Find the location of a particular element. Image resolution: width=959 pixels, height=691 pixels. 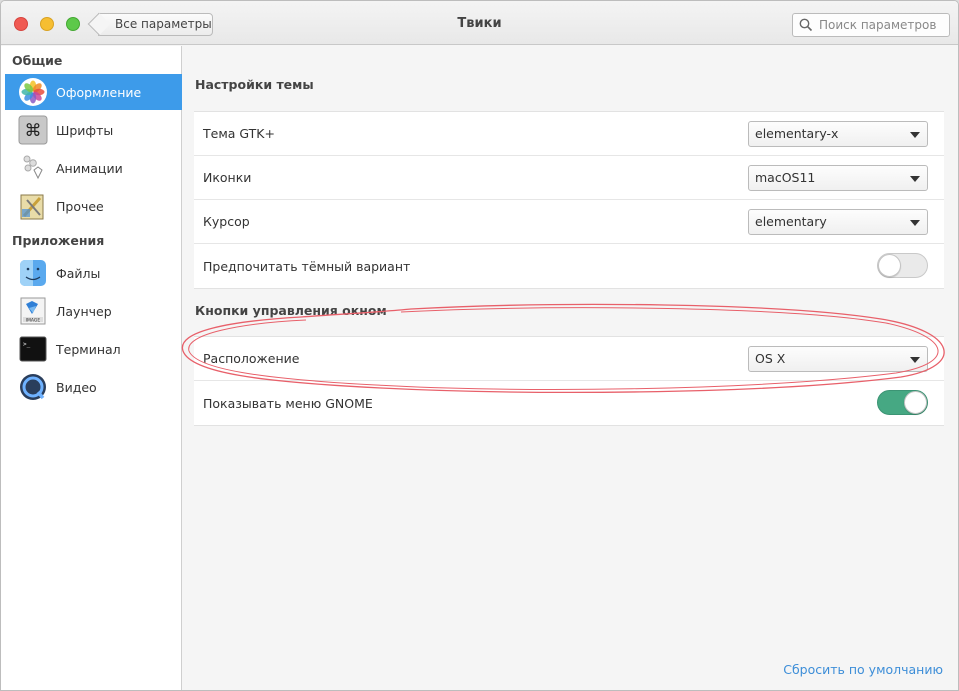

gnome-menu-toggle is located at coordinates (902, 402).